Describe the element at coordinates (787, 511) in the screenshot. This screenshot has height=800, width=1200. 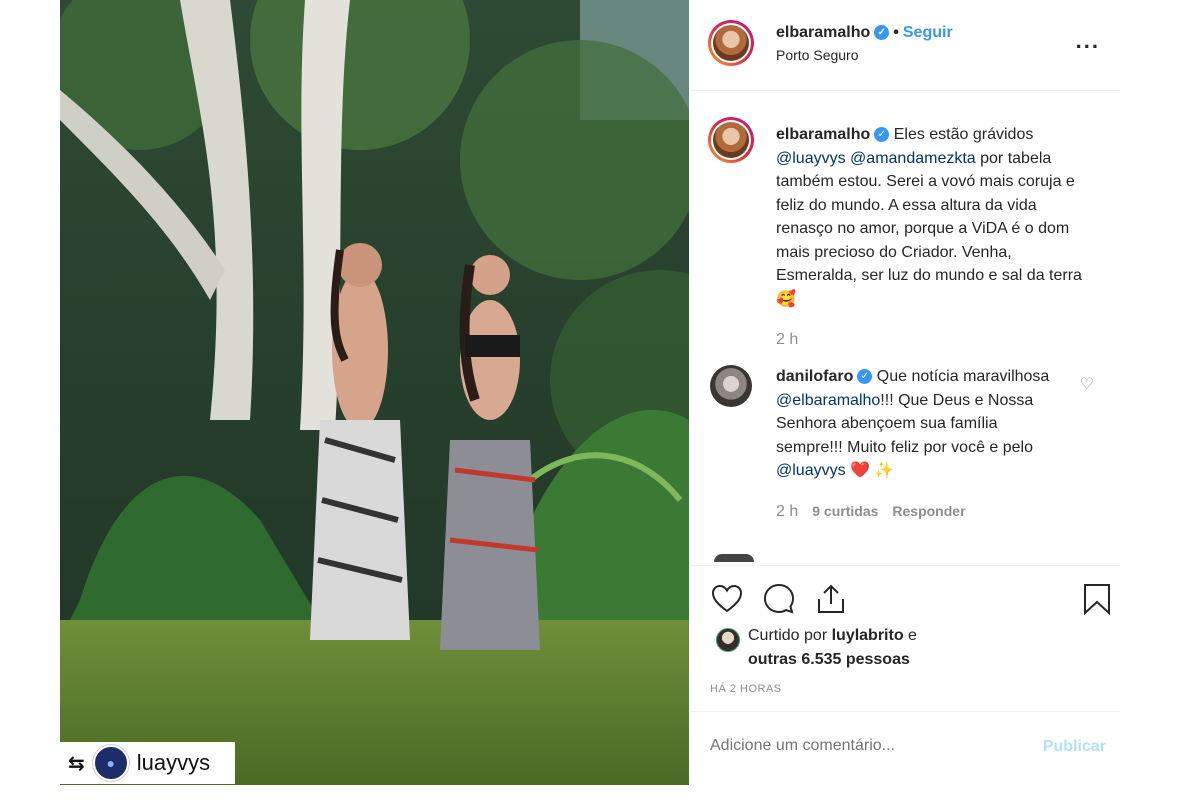
I see `comment-time: 2 h` at that location.